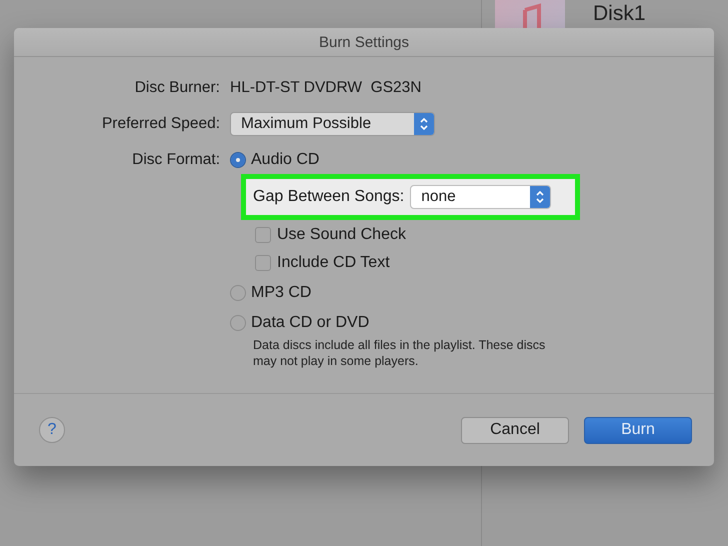 The height and width of the screenshot is (546, 728). What do you see at coordinates (326, 88) in the screenshot?
I see `disc-burner-value: HL-DT-ST DVDRW GS23N` at bounding box center [326, 88].